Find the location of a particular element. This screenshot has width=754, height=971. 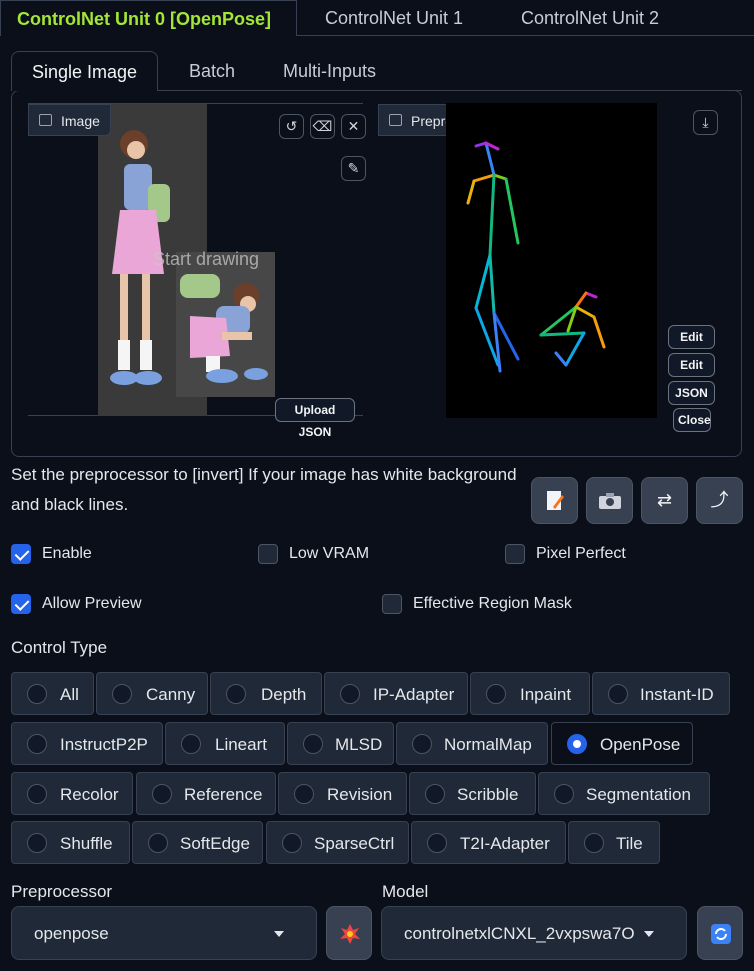

swap-icon: ⇄ is located at coordinates (664, 500).